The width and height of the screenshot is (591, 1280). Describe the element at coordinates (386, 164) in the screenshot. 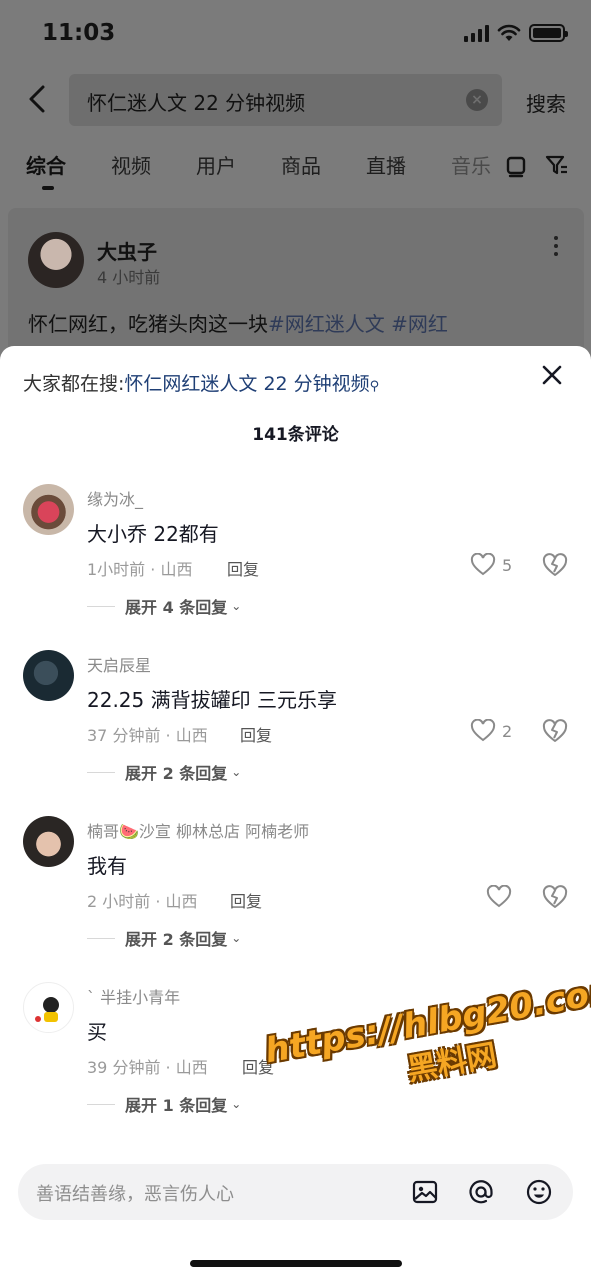

I see `tab-live: 直播` at that location.